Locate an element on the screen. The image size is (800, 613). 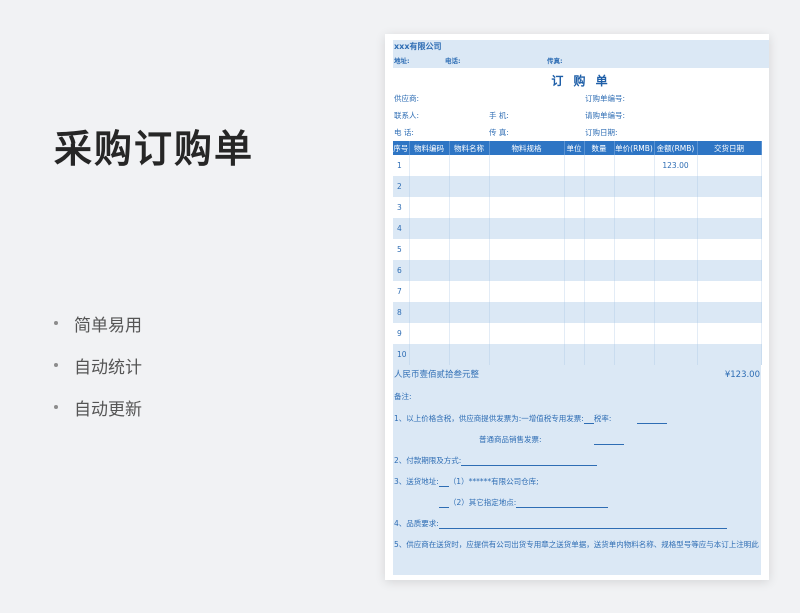
address-row: 地址: 电话: 传真: is located at coordinates (581, 61).